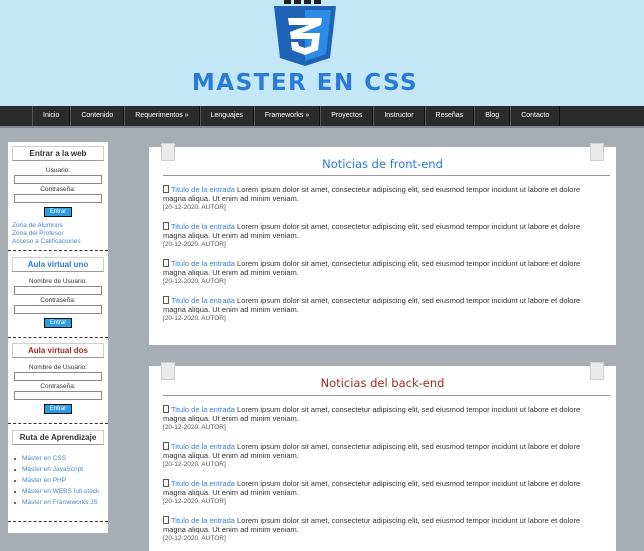 The width and height of the screenshot is (644, 551). I want to click on nav-item: Lenguajes, so click(226, 116).